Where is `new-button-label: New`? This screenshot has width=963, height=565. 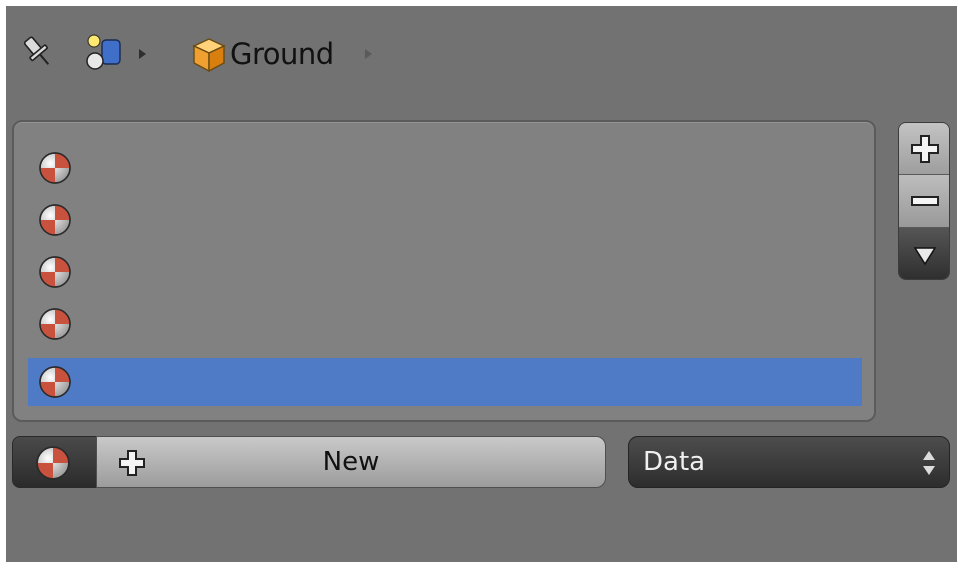 new-button-label: New is located at coordinates (351, 462).